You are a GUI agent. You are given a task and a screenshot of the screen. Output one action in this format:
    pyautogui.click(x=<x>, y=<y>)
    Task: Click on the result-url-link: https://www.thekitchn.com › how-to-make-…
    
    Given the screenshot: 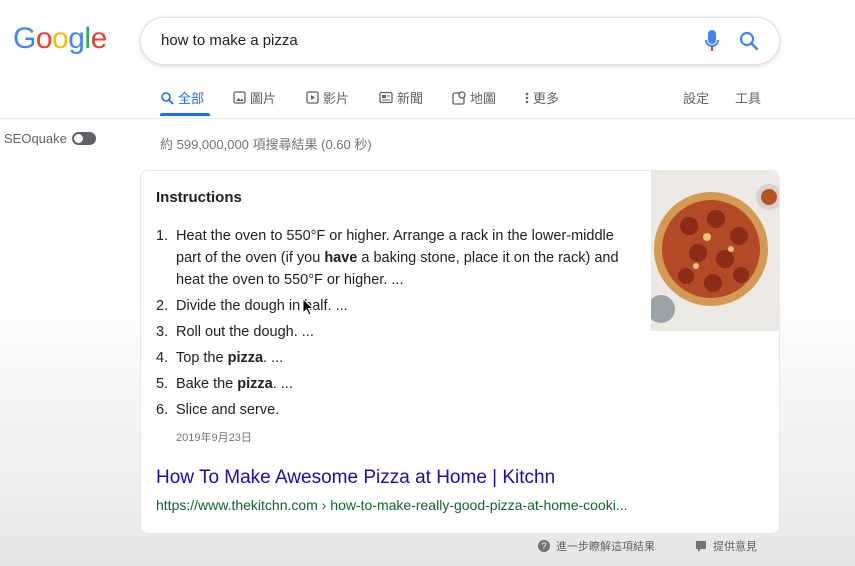 What is the action you would take?
    pyautogui.click(x=392, y=505)
    